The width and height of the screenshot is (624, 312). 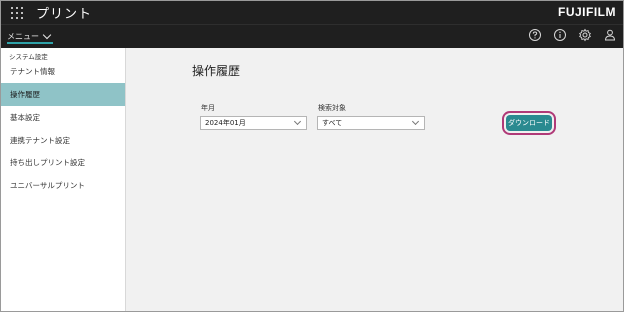 What do you see at coordinates (63, 140) in the screenshot?
I see `sidebar-item-linked-tenant-settings: 連携テナント設定` at bounding box center [63, 140].